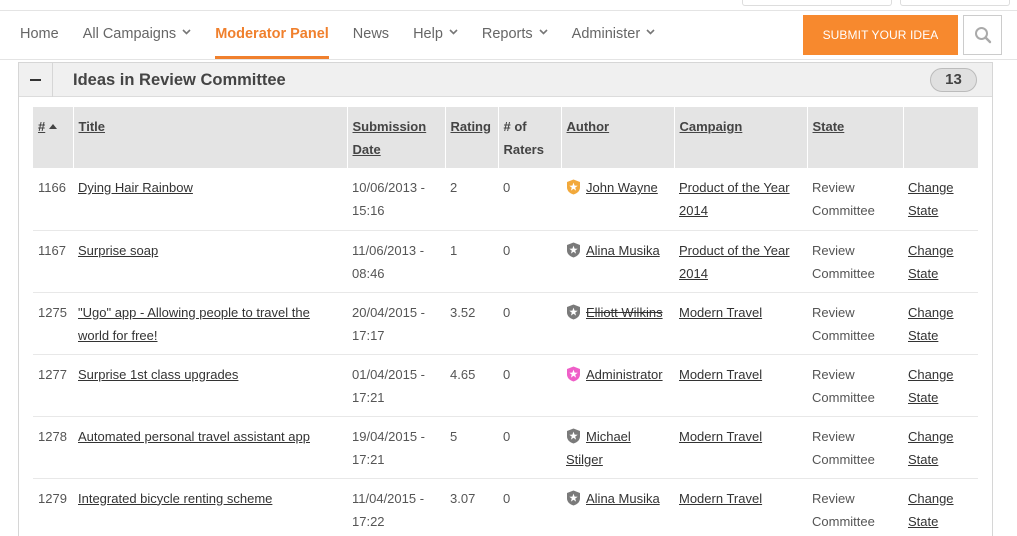  I want to click on cell-title: Surprise 1st class upgrades, so click(210, 385).